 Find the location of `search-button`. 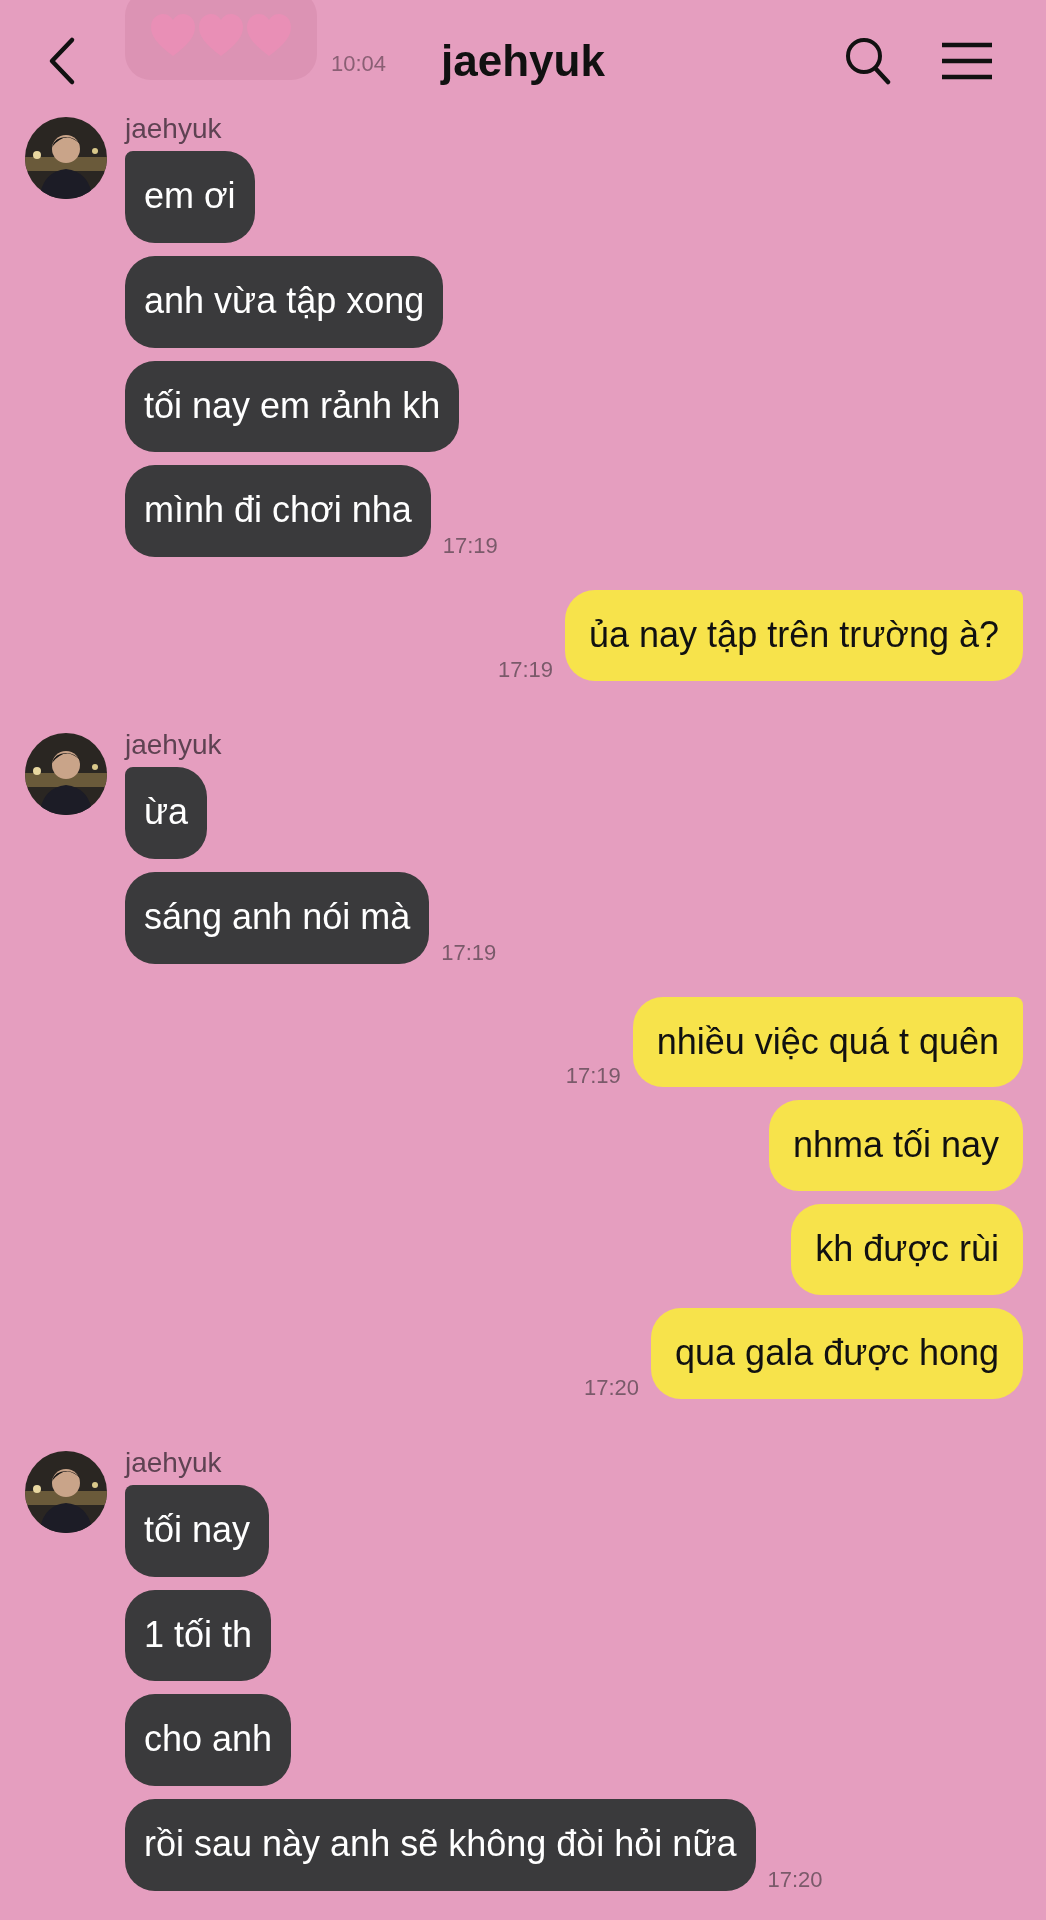

search-button is located at coordinates (868, 61).